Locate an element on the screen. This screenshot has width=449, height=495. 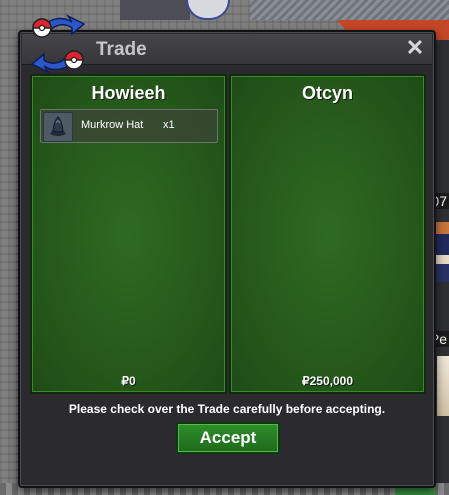
item-quantity: x1 is located at coordinates (169, 125).